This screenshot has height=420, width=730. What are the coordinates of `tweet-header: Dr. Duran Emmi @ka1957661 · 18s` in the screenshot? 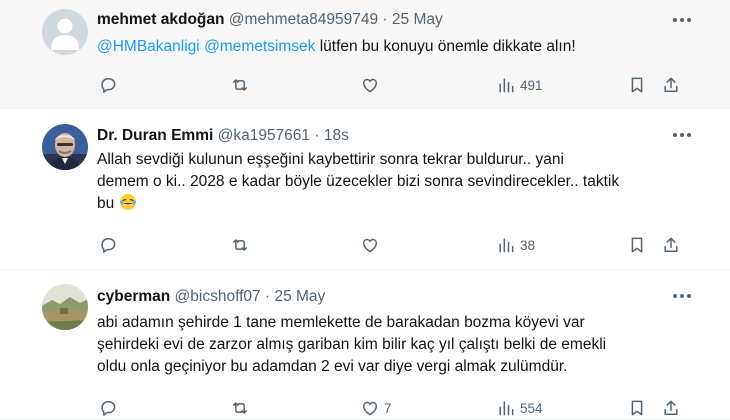 It's located at (223, 136).